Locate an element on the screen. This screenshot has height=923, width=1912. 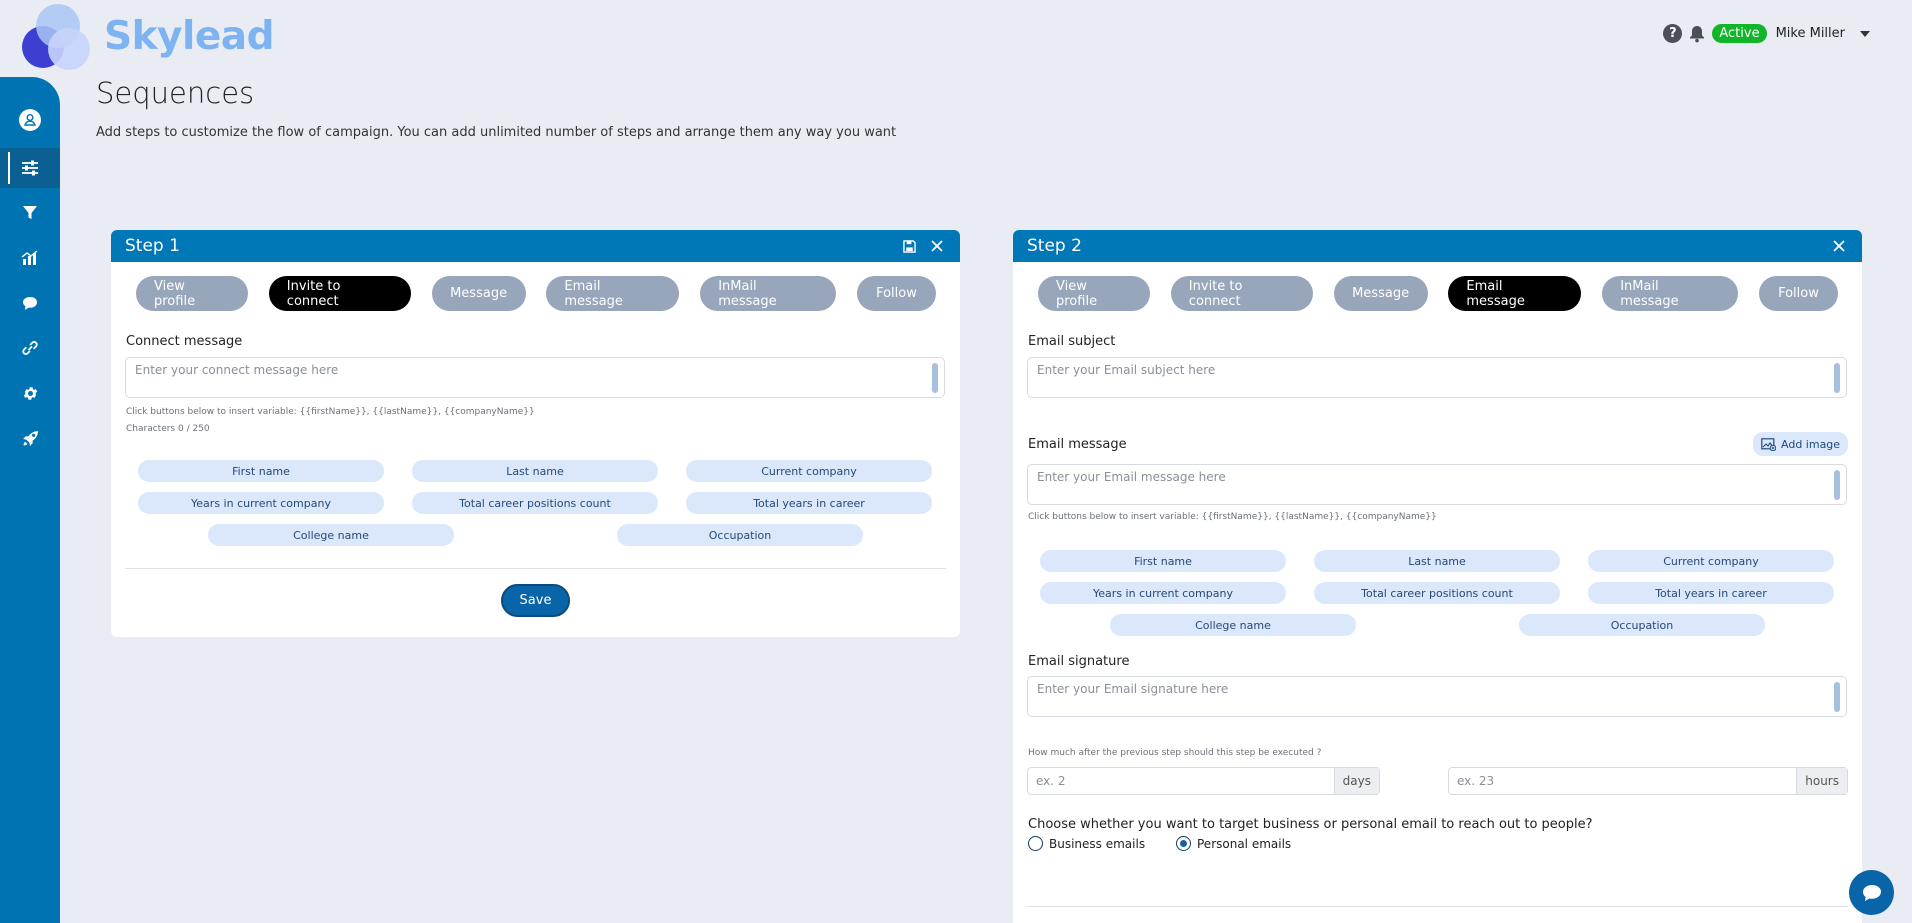
connect-message-input: Enter your connect message here is located at coordinates (535, 377).